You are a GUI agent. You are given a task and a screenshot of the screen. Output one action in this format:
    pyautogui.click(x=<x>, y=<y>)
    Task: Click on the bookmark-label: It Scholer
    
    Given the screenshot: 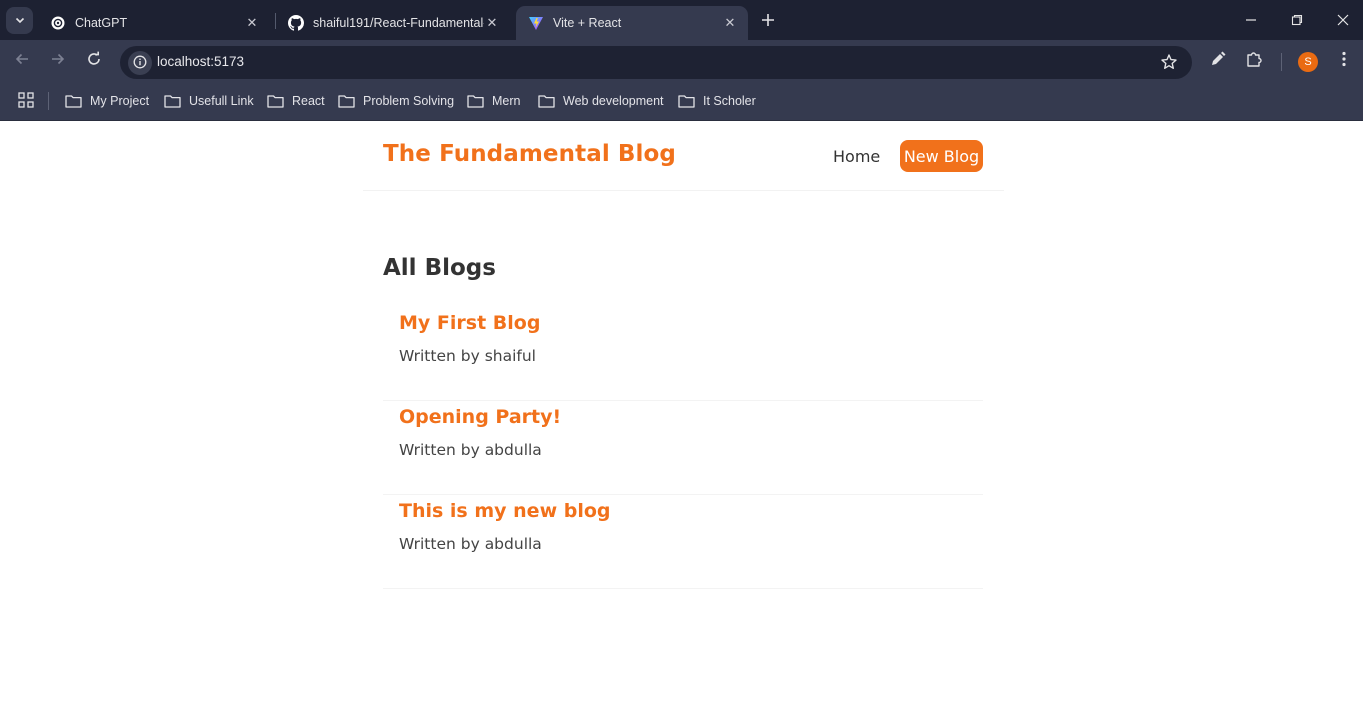 What is the action you would take?
    pyautogui.click(x=729, y=101)
    